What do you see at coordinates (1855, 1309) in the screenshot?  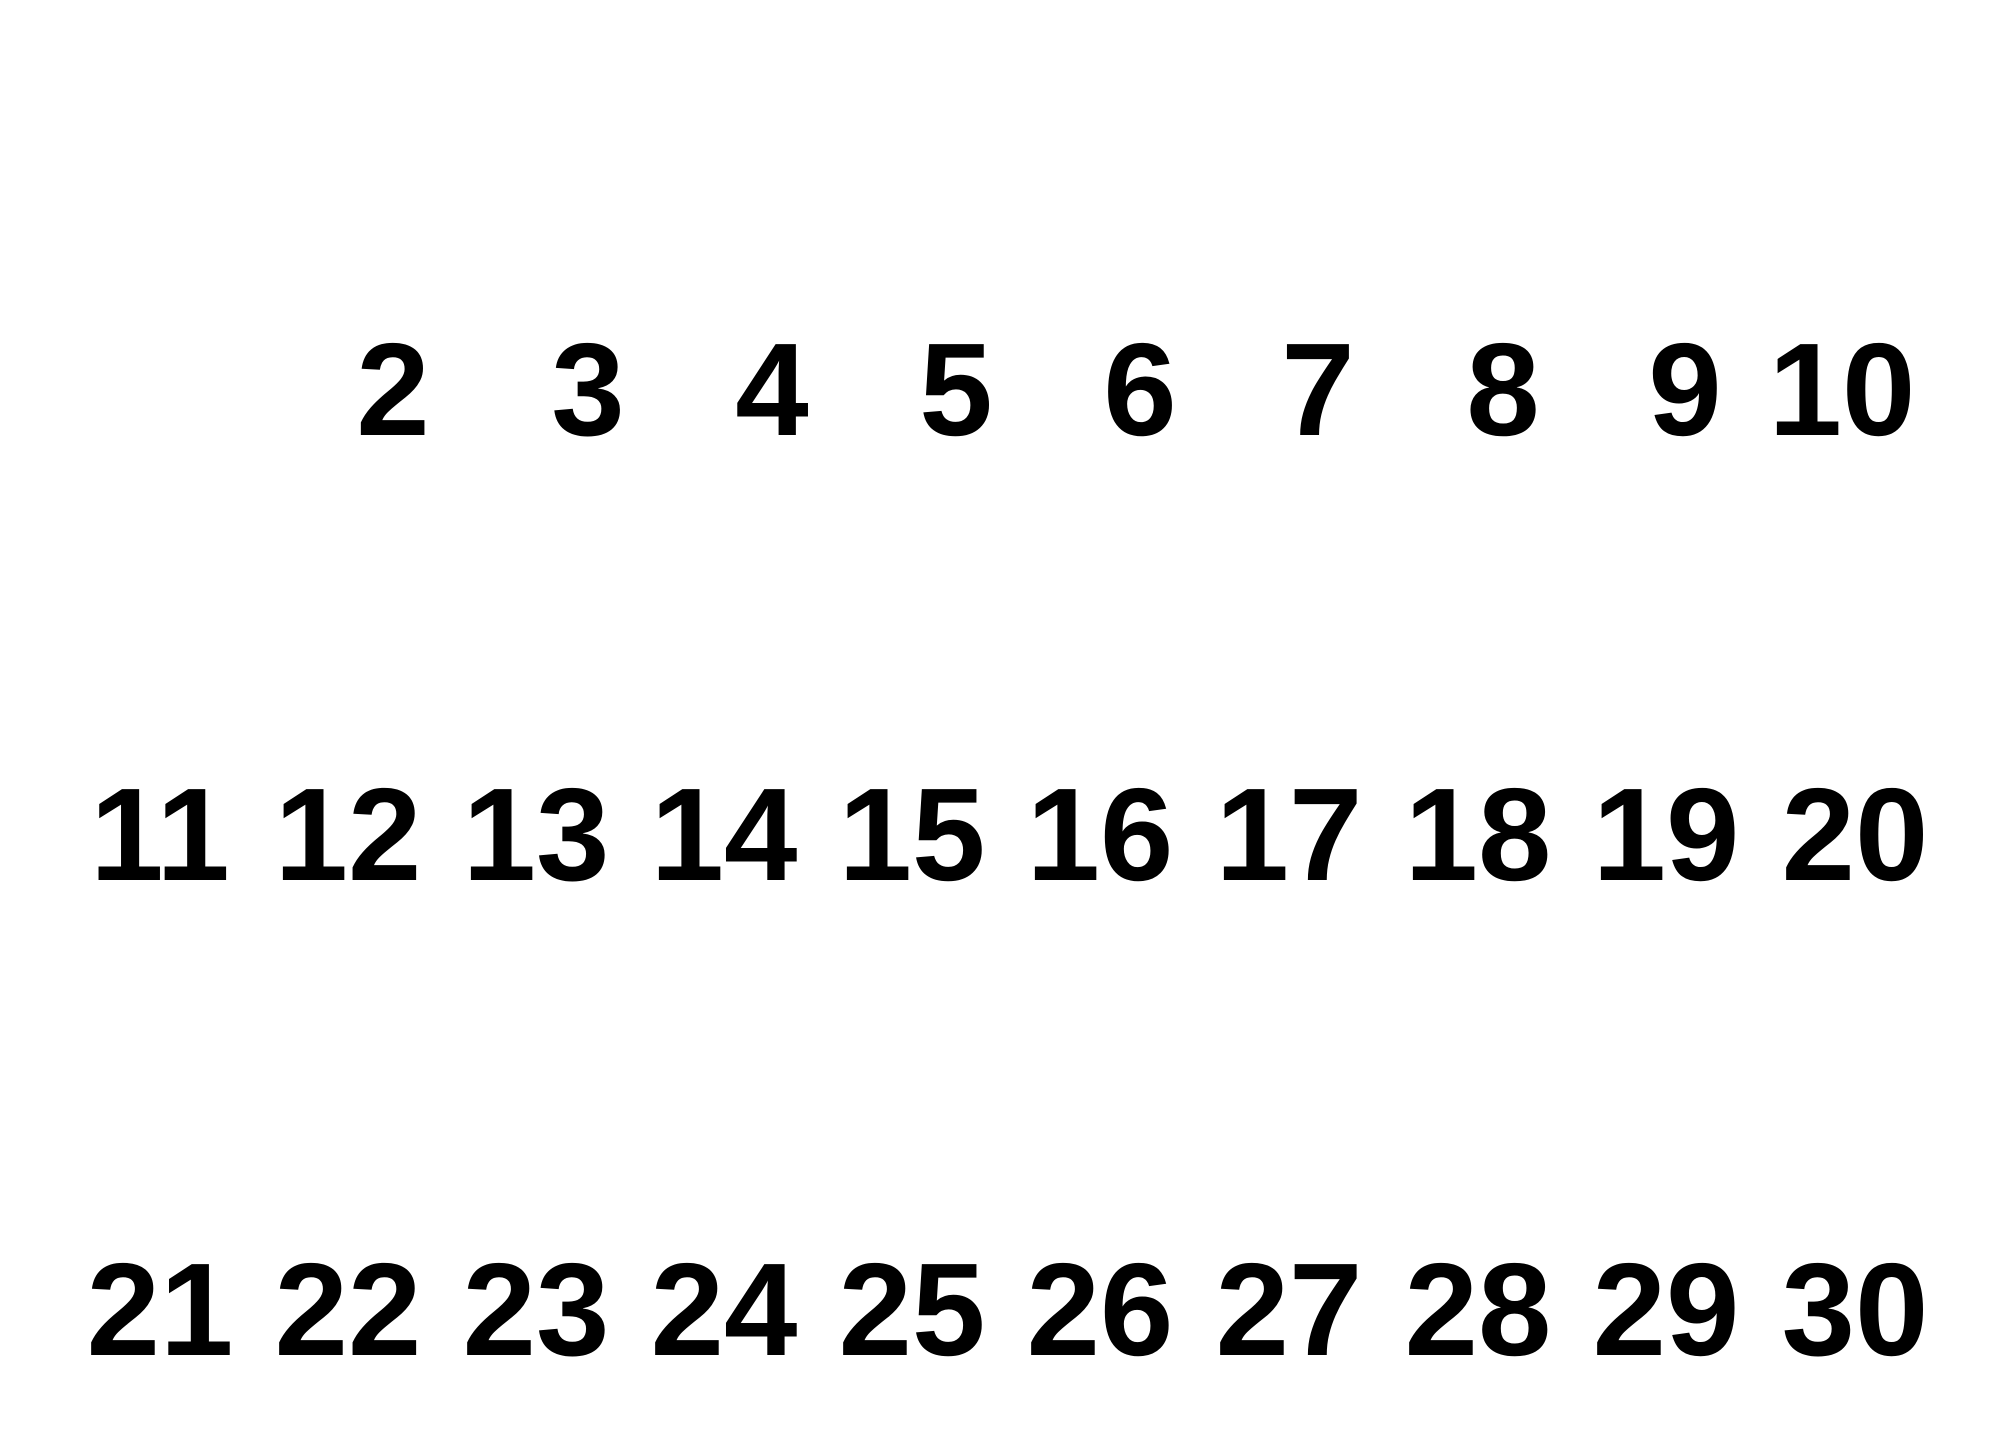 I see `number-30: 30` at bounding box center [1855, 1309].